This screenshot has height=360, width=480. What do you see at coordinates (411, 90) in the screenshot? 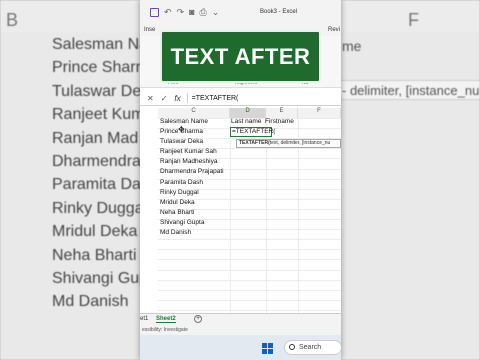
I see `background-tooltip-text: - delimiter, [instance_nu` at bounding box center [411, 90].